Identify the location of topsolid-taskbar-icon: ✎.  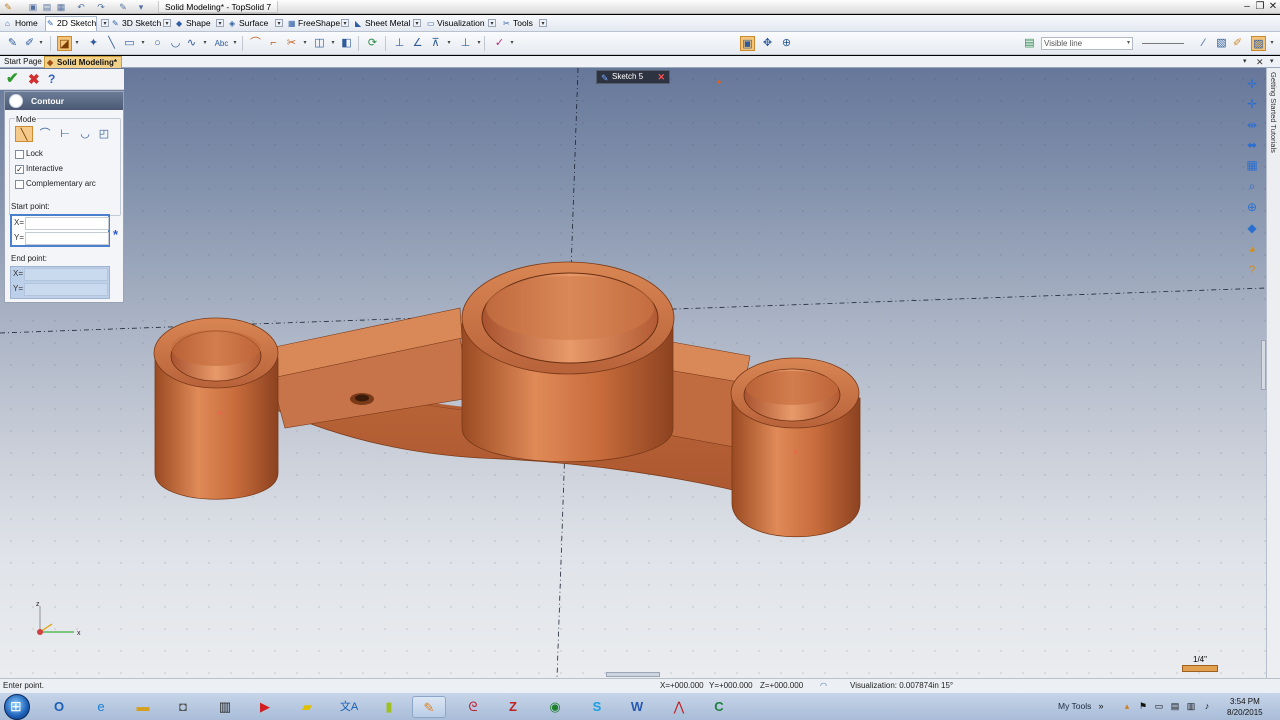
(429, 707).